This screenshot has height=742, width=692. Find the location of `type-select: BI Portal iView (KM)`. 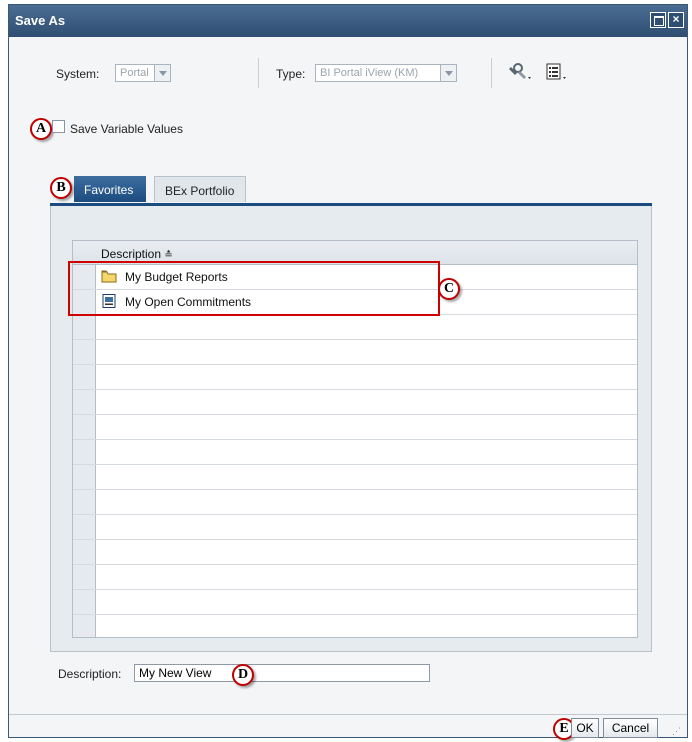

type-select: BI Portal iView (KM) is located at coordinates (386, 73).